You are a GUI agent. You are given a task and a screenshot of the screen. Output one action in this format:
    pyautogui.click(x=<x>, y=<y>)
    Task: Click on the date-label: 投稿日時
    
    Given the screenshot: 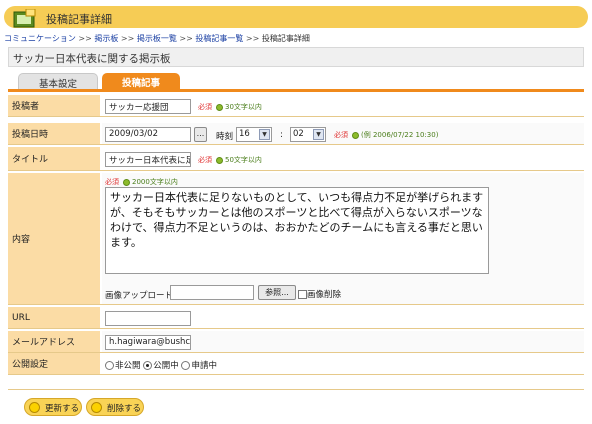 What is the action you would take?
    pyautogui.click(x=54, y=133)
    